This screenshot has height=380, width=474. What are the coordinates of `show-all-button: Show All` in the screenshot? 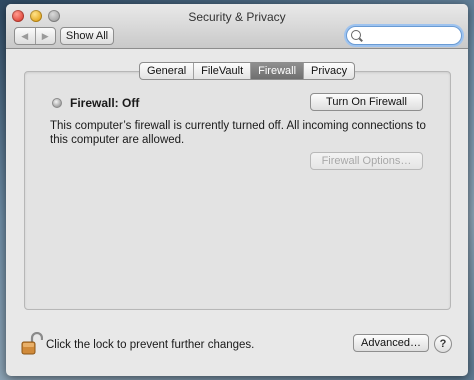 It's located at (87, 36).